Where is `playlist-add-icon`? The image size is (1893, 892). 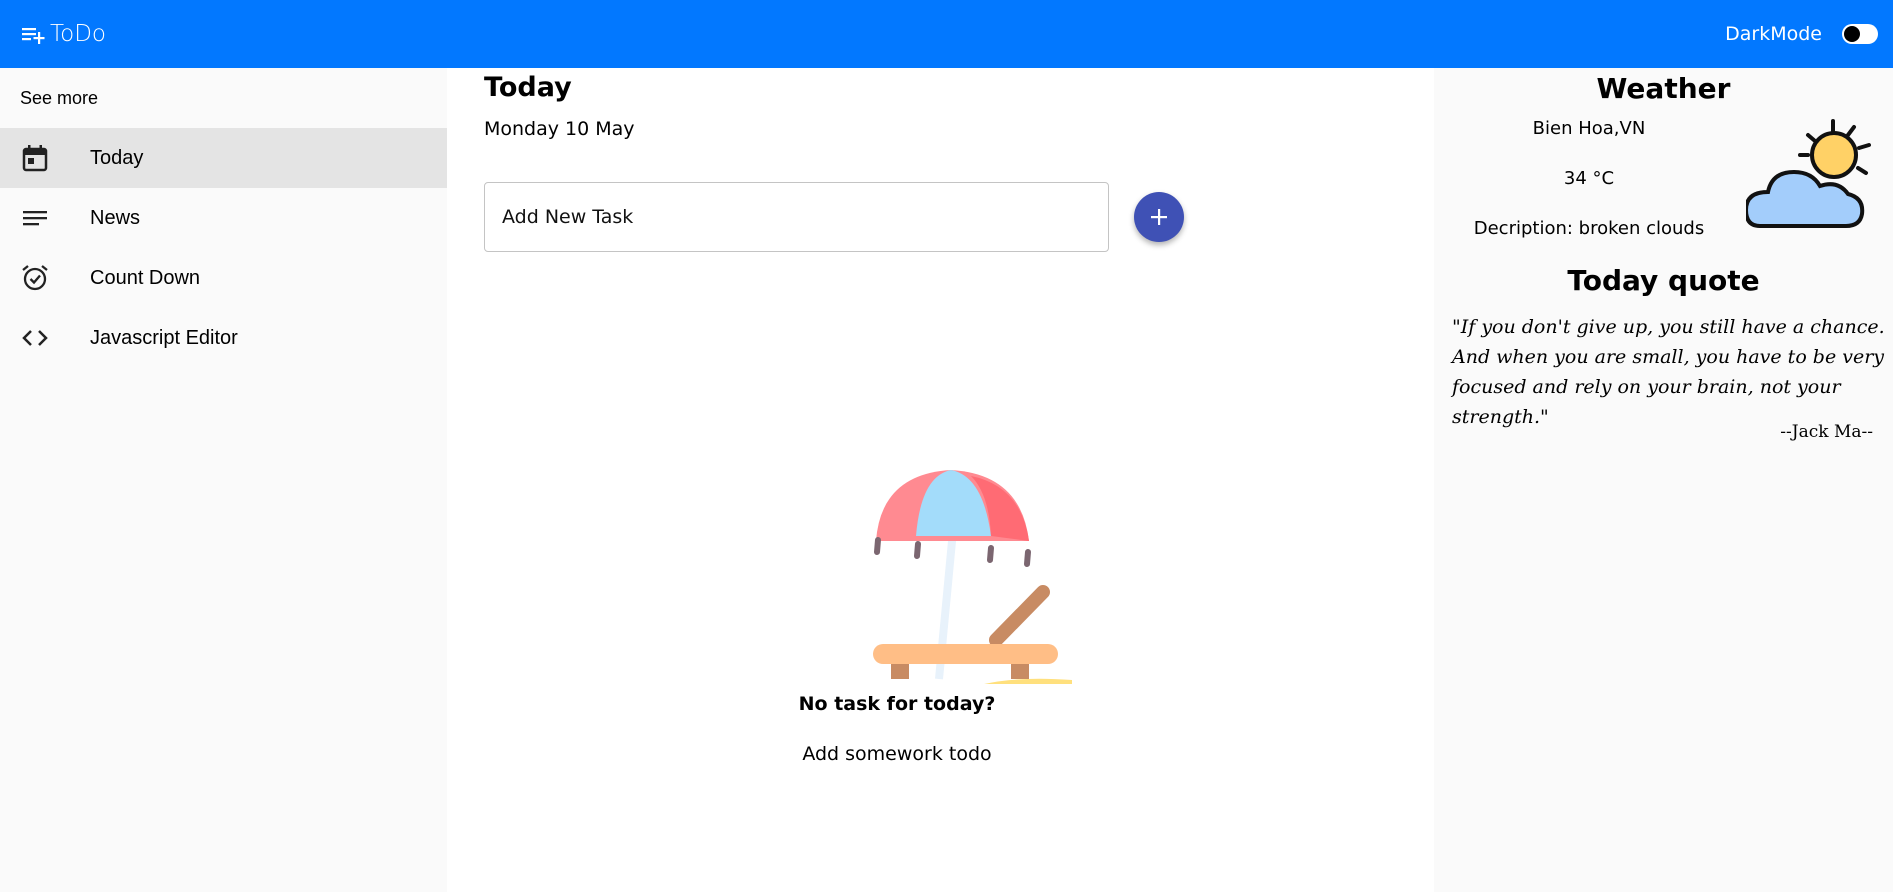
playlist-add-icon is located at coordinates (33, 36).